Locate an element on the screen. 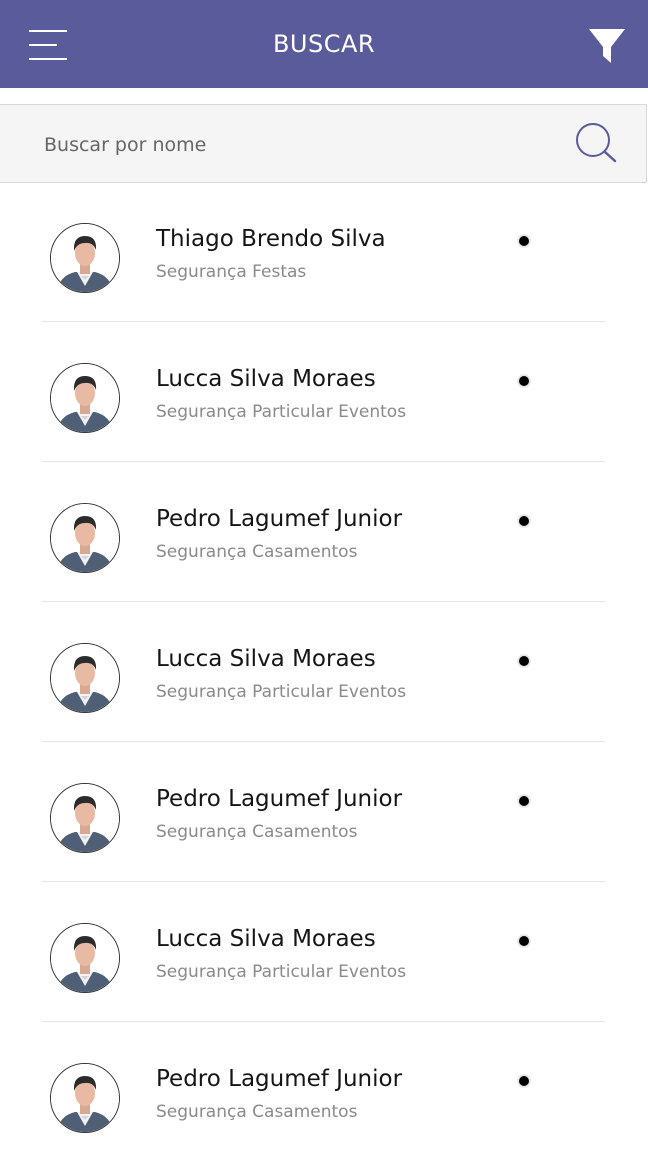 Image resolution: width=648 pixels, height=1162 pixels. contact-name: Thiago Brendo Silva is located at coordinates (271, 239).